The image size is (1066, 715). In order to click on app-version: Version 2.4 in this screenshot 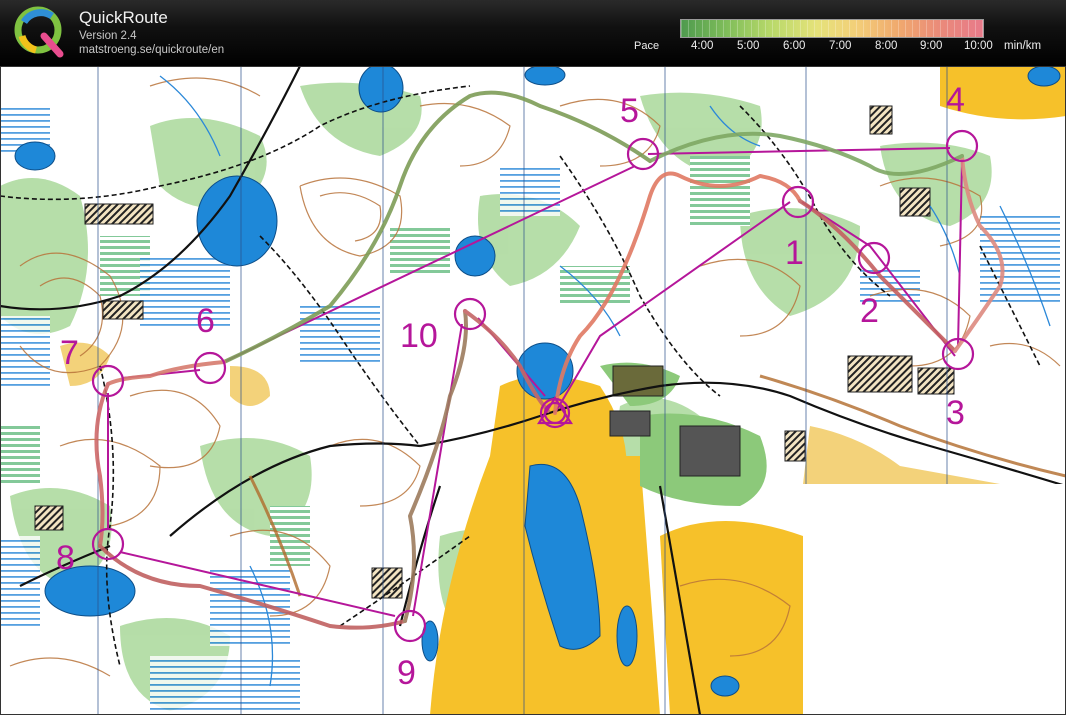, I will do `click(108, 36)`.